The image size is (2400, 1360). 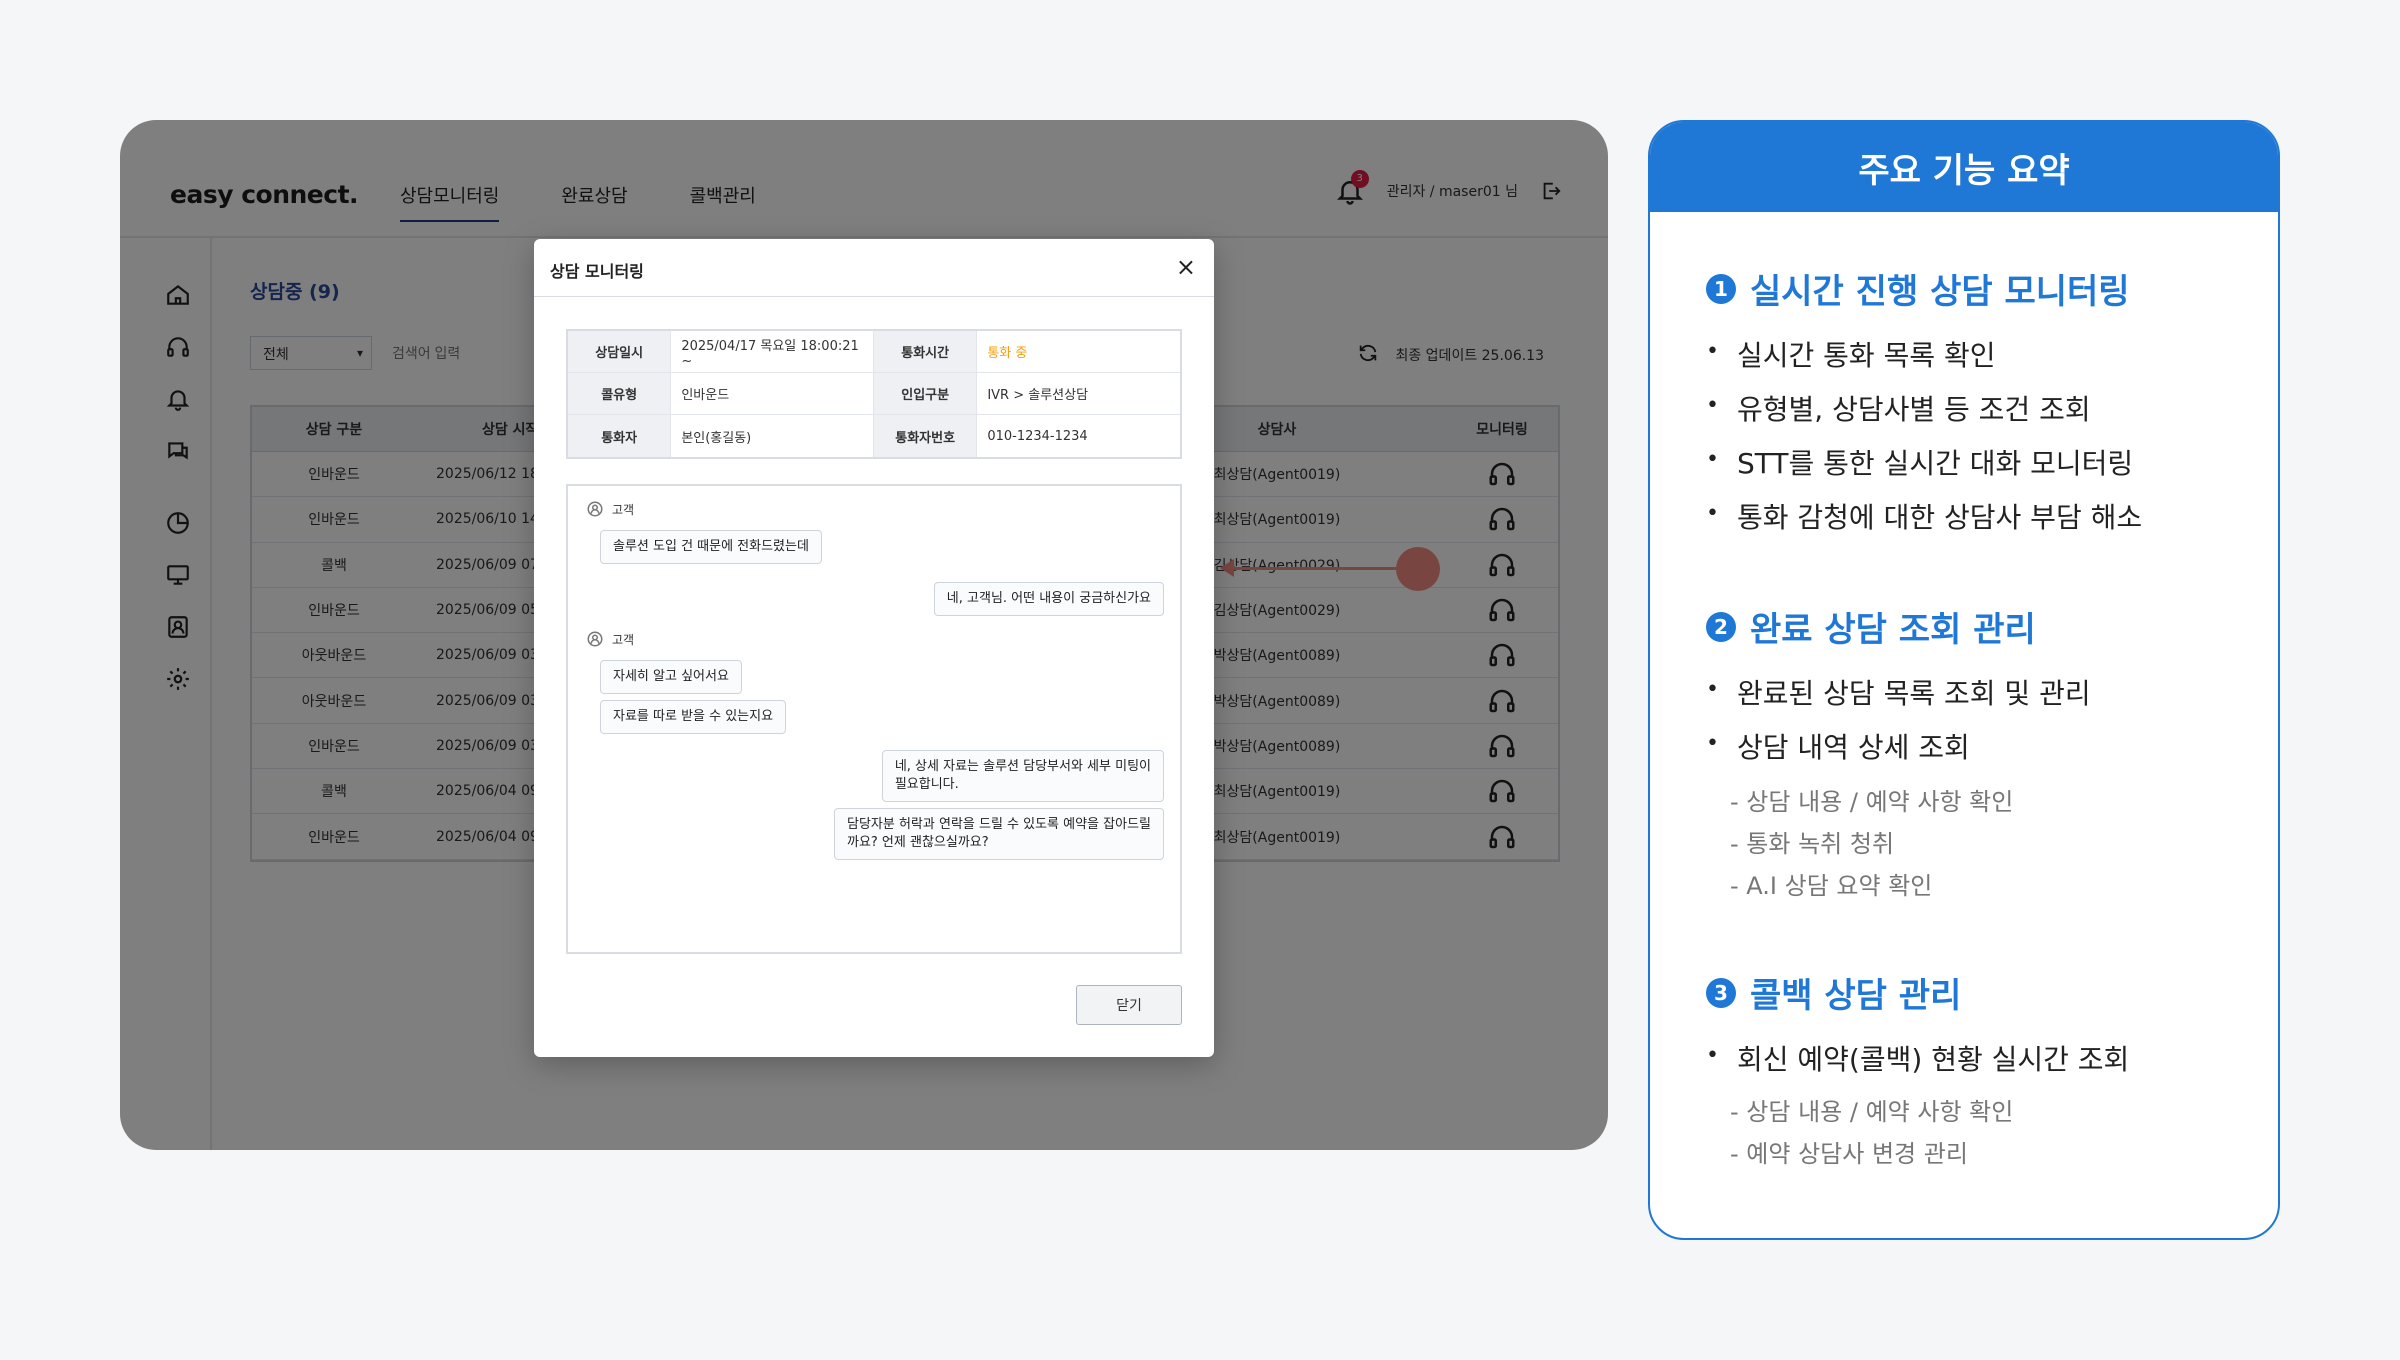 I want to click on message-line: 네, 상세 자료는 솔루션 담당부서와 세부 미팅이, so click(x=1022, y=766).